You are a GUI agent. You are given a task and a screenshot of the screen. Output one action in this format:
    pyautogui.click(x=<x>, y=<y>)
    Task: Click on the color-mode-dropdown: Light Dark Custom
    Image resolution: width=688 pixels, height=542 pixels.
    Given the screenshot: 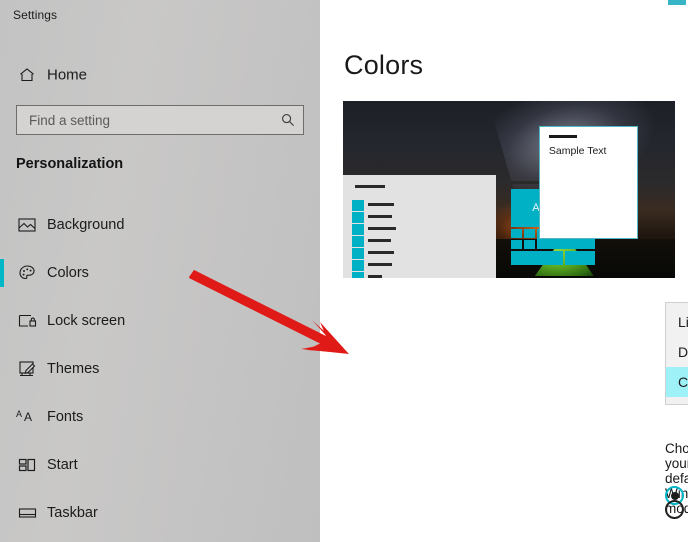 What is the action you would take?
    pyautogui.click(x=676, y=353)
    